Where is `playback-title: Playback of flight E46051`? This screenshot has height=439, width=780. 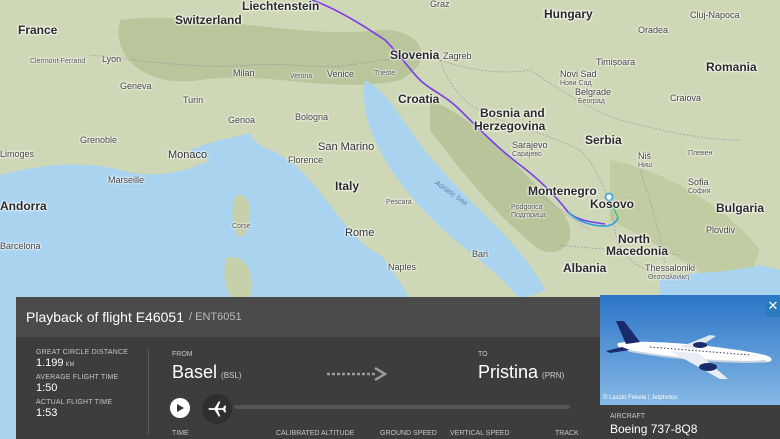 playback-title: Playback of flight E46051 is located at coordinates (105, 317).